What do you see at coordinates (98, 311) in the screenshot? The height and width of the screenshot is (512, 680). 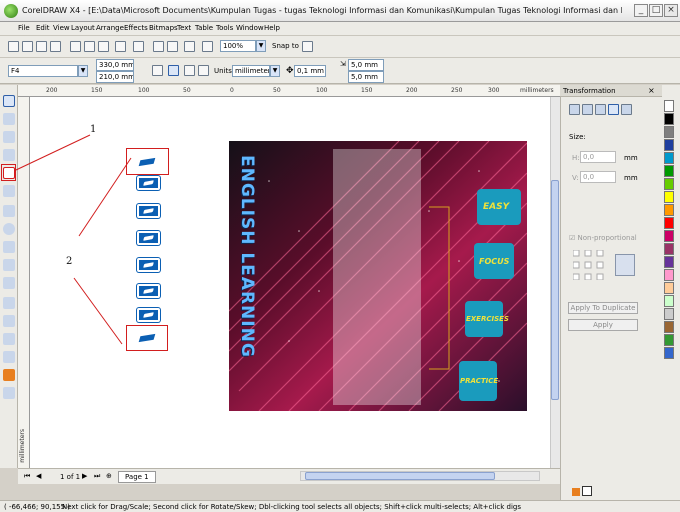 I see `annotation-line-2b` at bounding box center [98, 311].